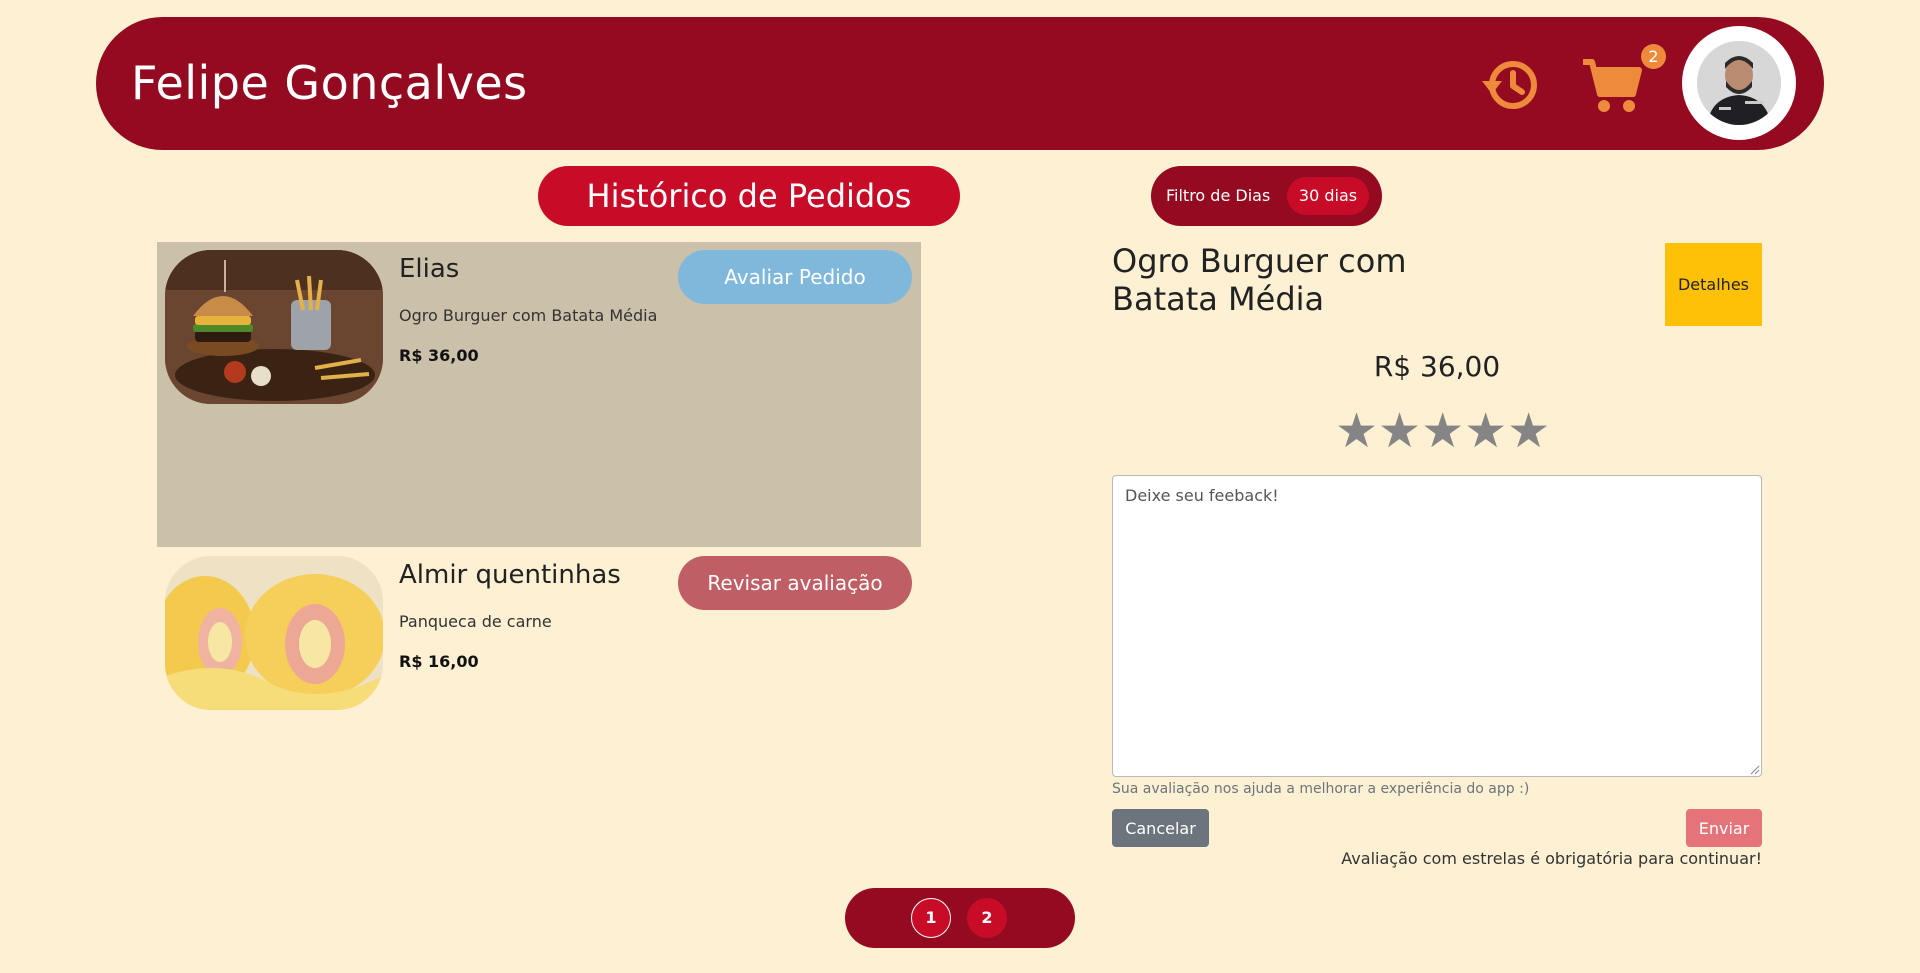 Image resolution: width=1920 pixels, height=973 pixels. Describe the element at coordinates (1755, 770) in the screenshot. I see `resize-grip-icon` at that location.